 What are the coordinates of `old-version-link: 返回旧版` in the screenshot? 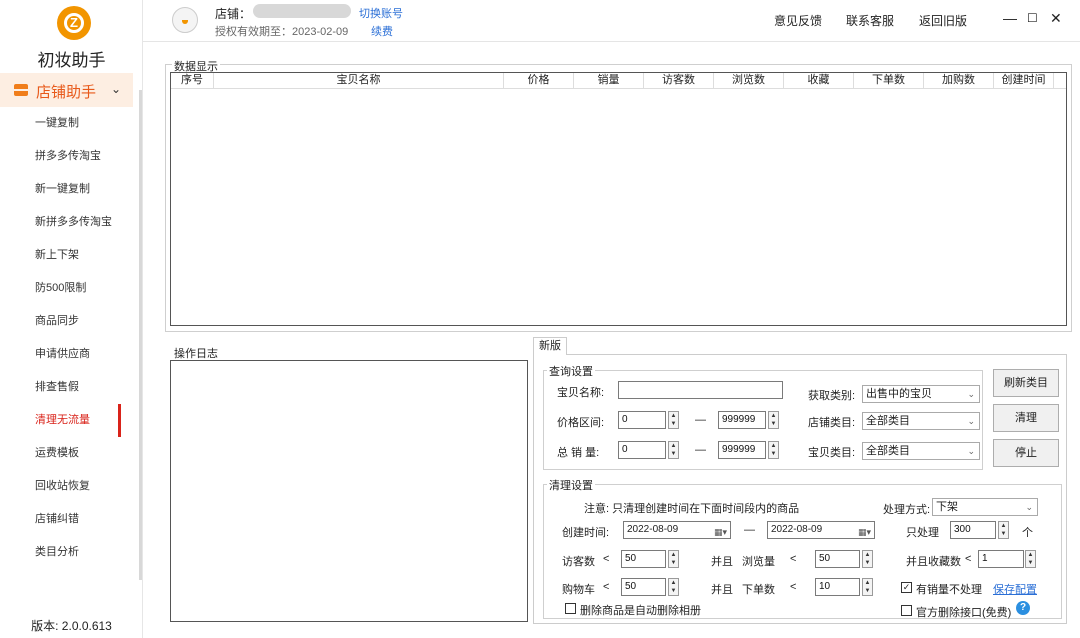 It's located at (943, 20).